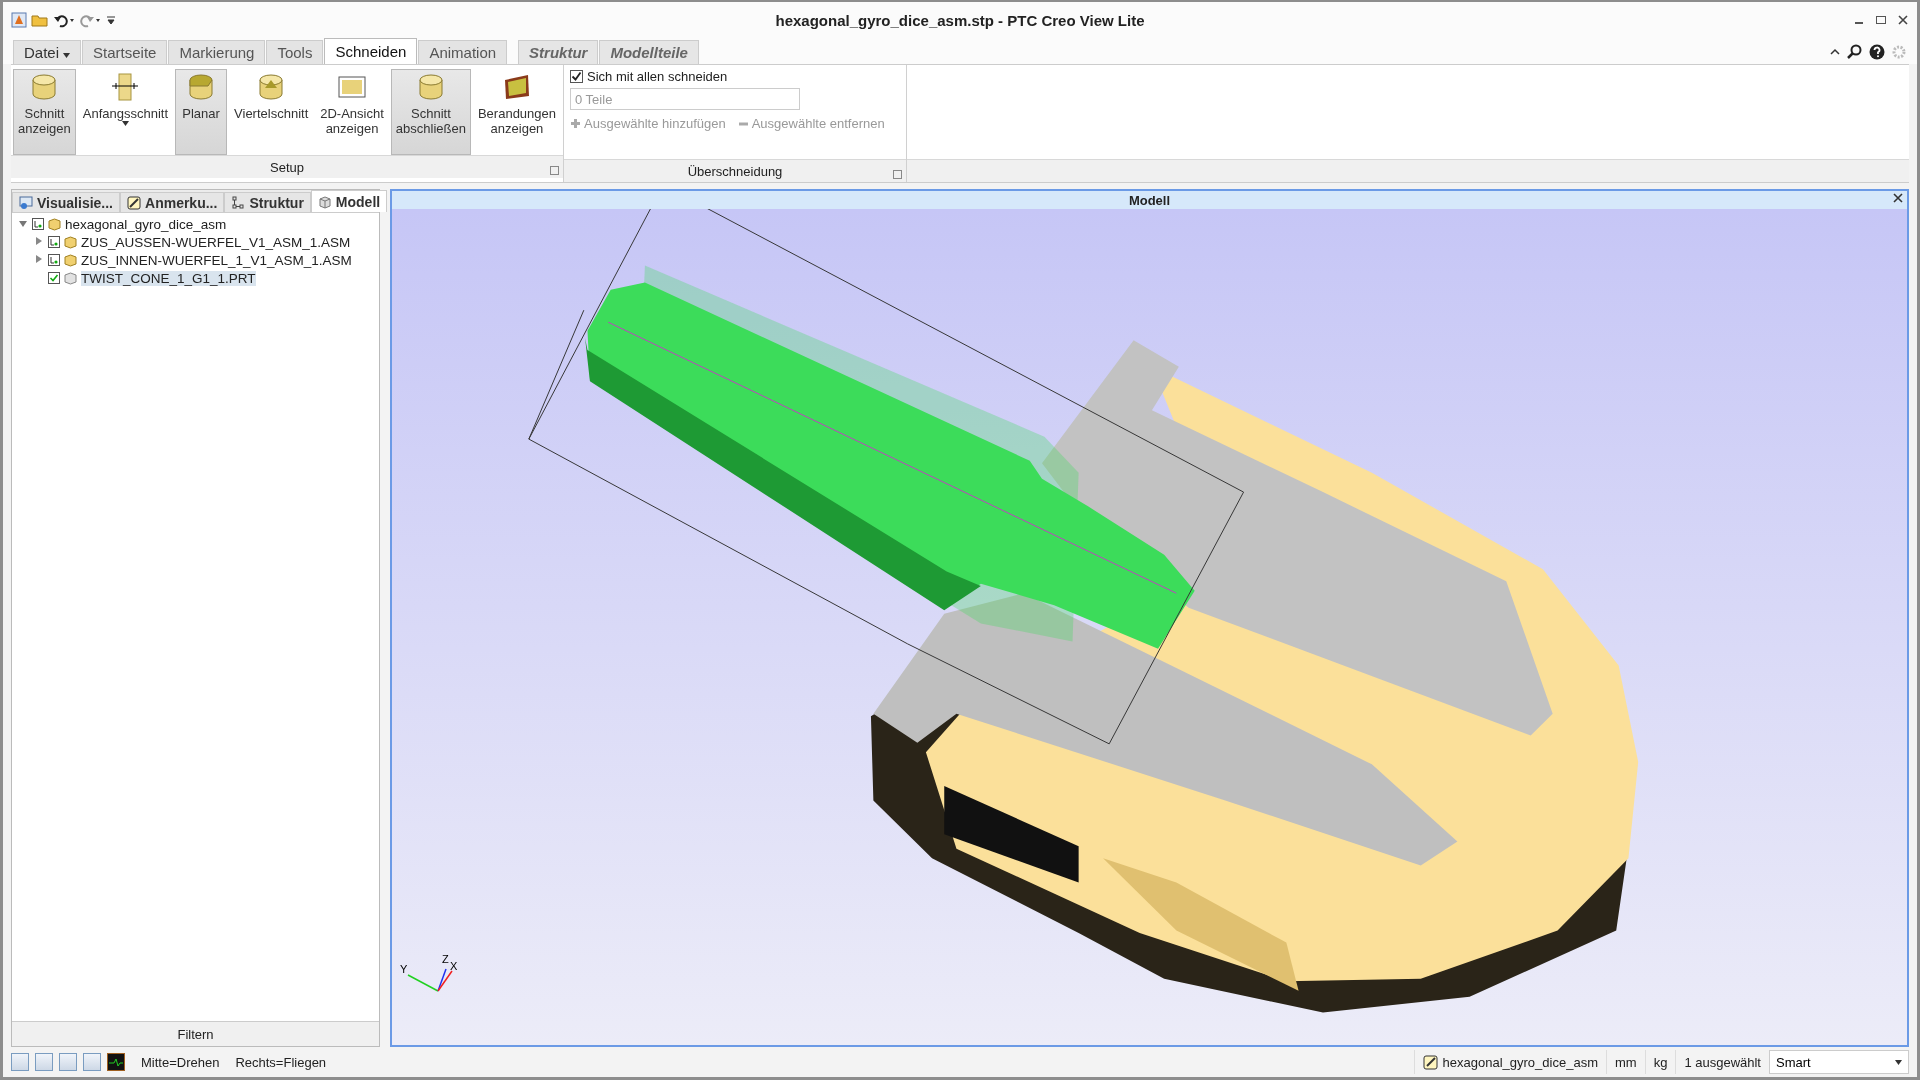 Image resolution: width=1920 pixels, height=1080 pixels. I want to click on selection-count: 1 ausgewählt, so click(1722, 1062).